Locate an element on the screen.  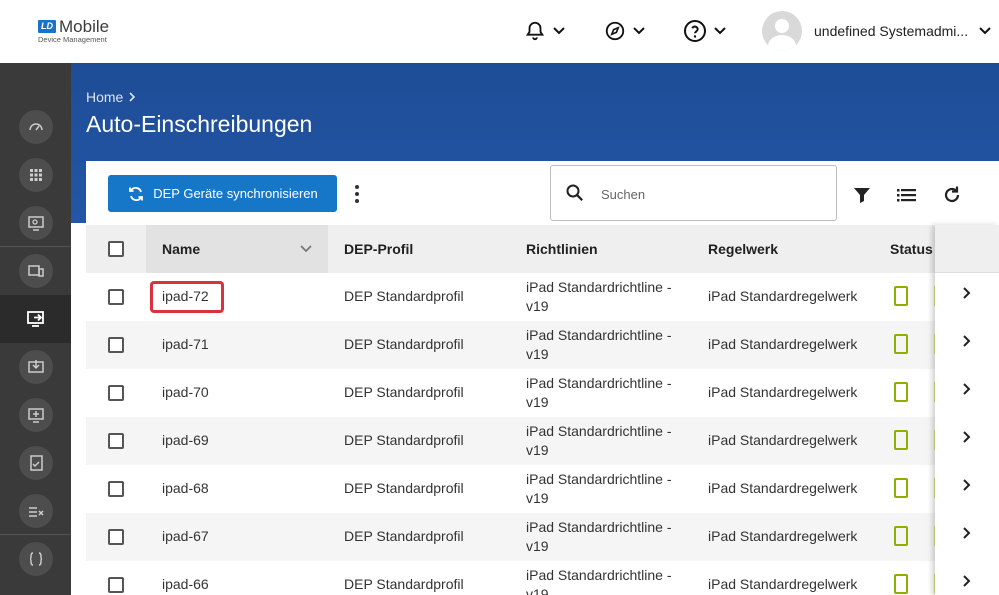
notifications-menu is located at coordinates (545, 31).